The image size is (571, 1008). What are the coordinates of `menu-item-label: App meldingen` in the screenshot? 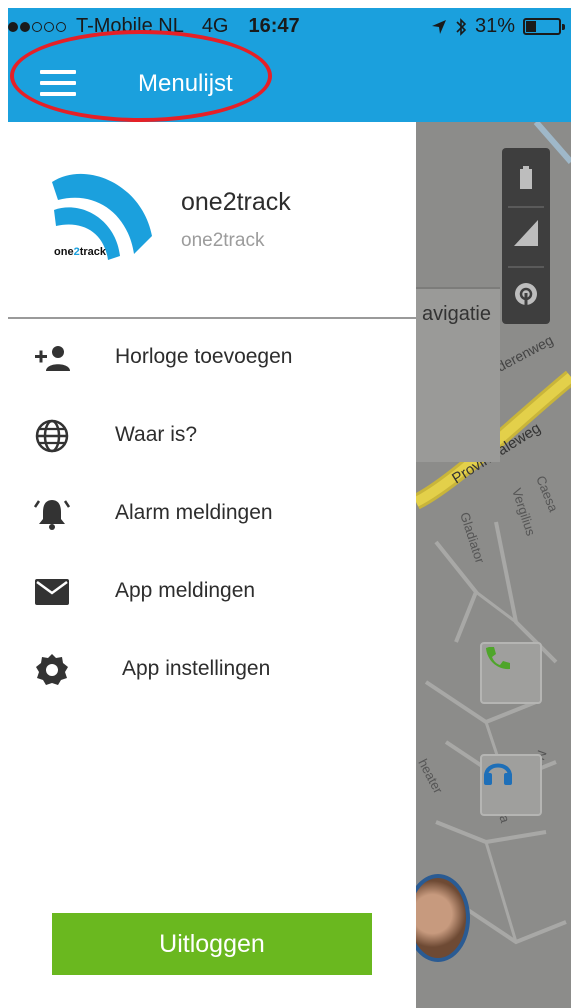 It's located at (185, 590).